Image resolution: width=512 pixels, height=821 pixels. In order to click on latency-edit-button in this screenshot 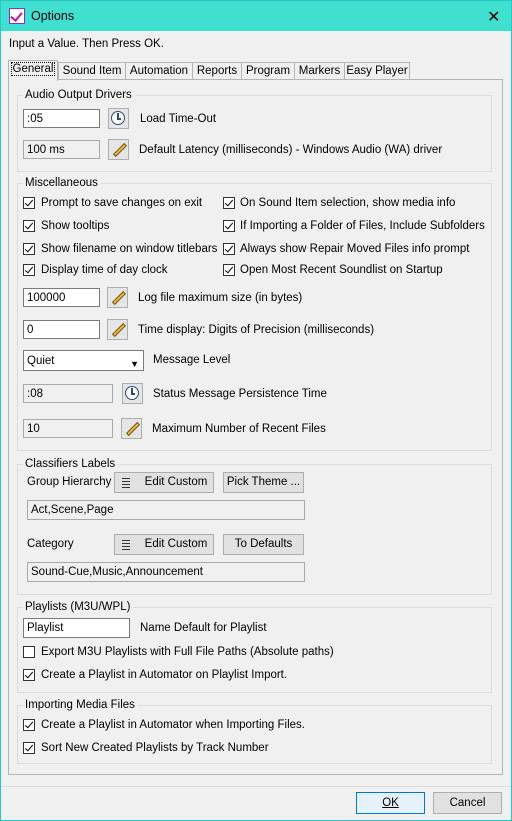, I will do `click(118, 149)`.